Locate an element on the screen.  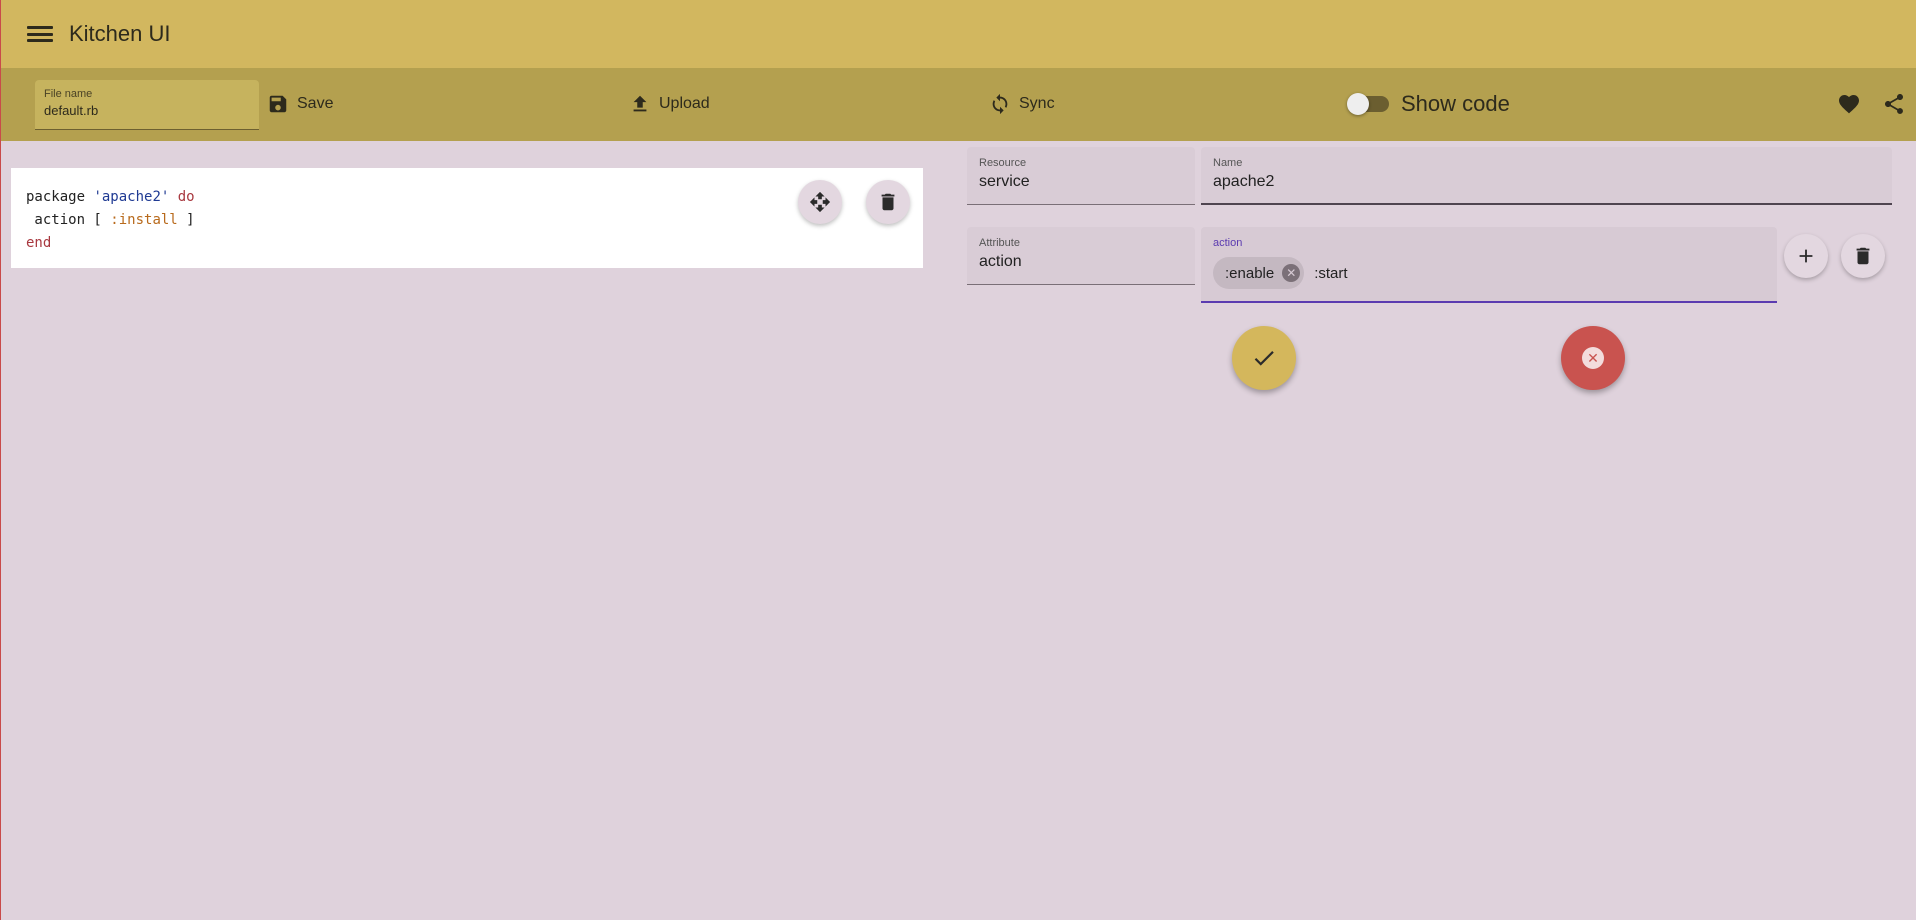
heart-icon is located at coordinates (1849, 104).